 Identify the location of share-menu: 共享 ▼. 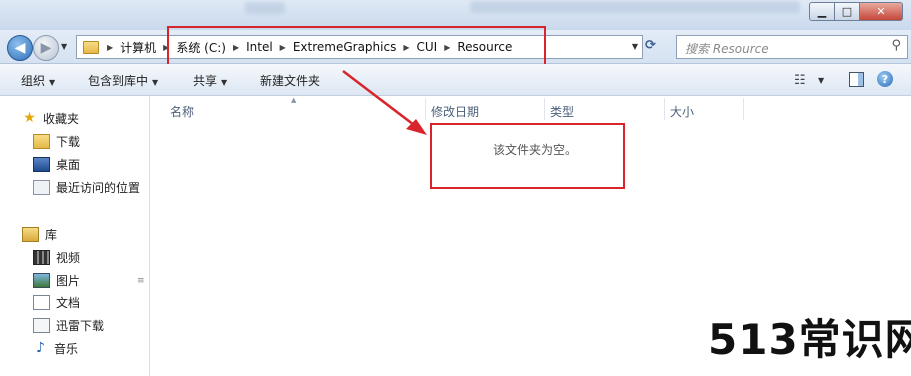
(210, 80).